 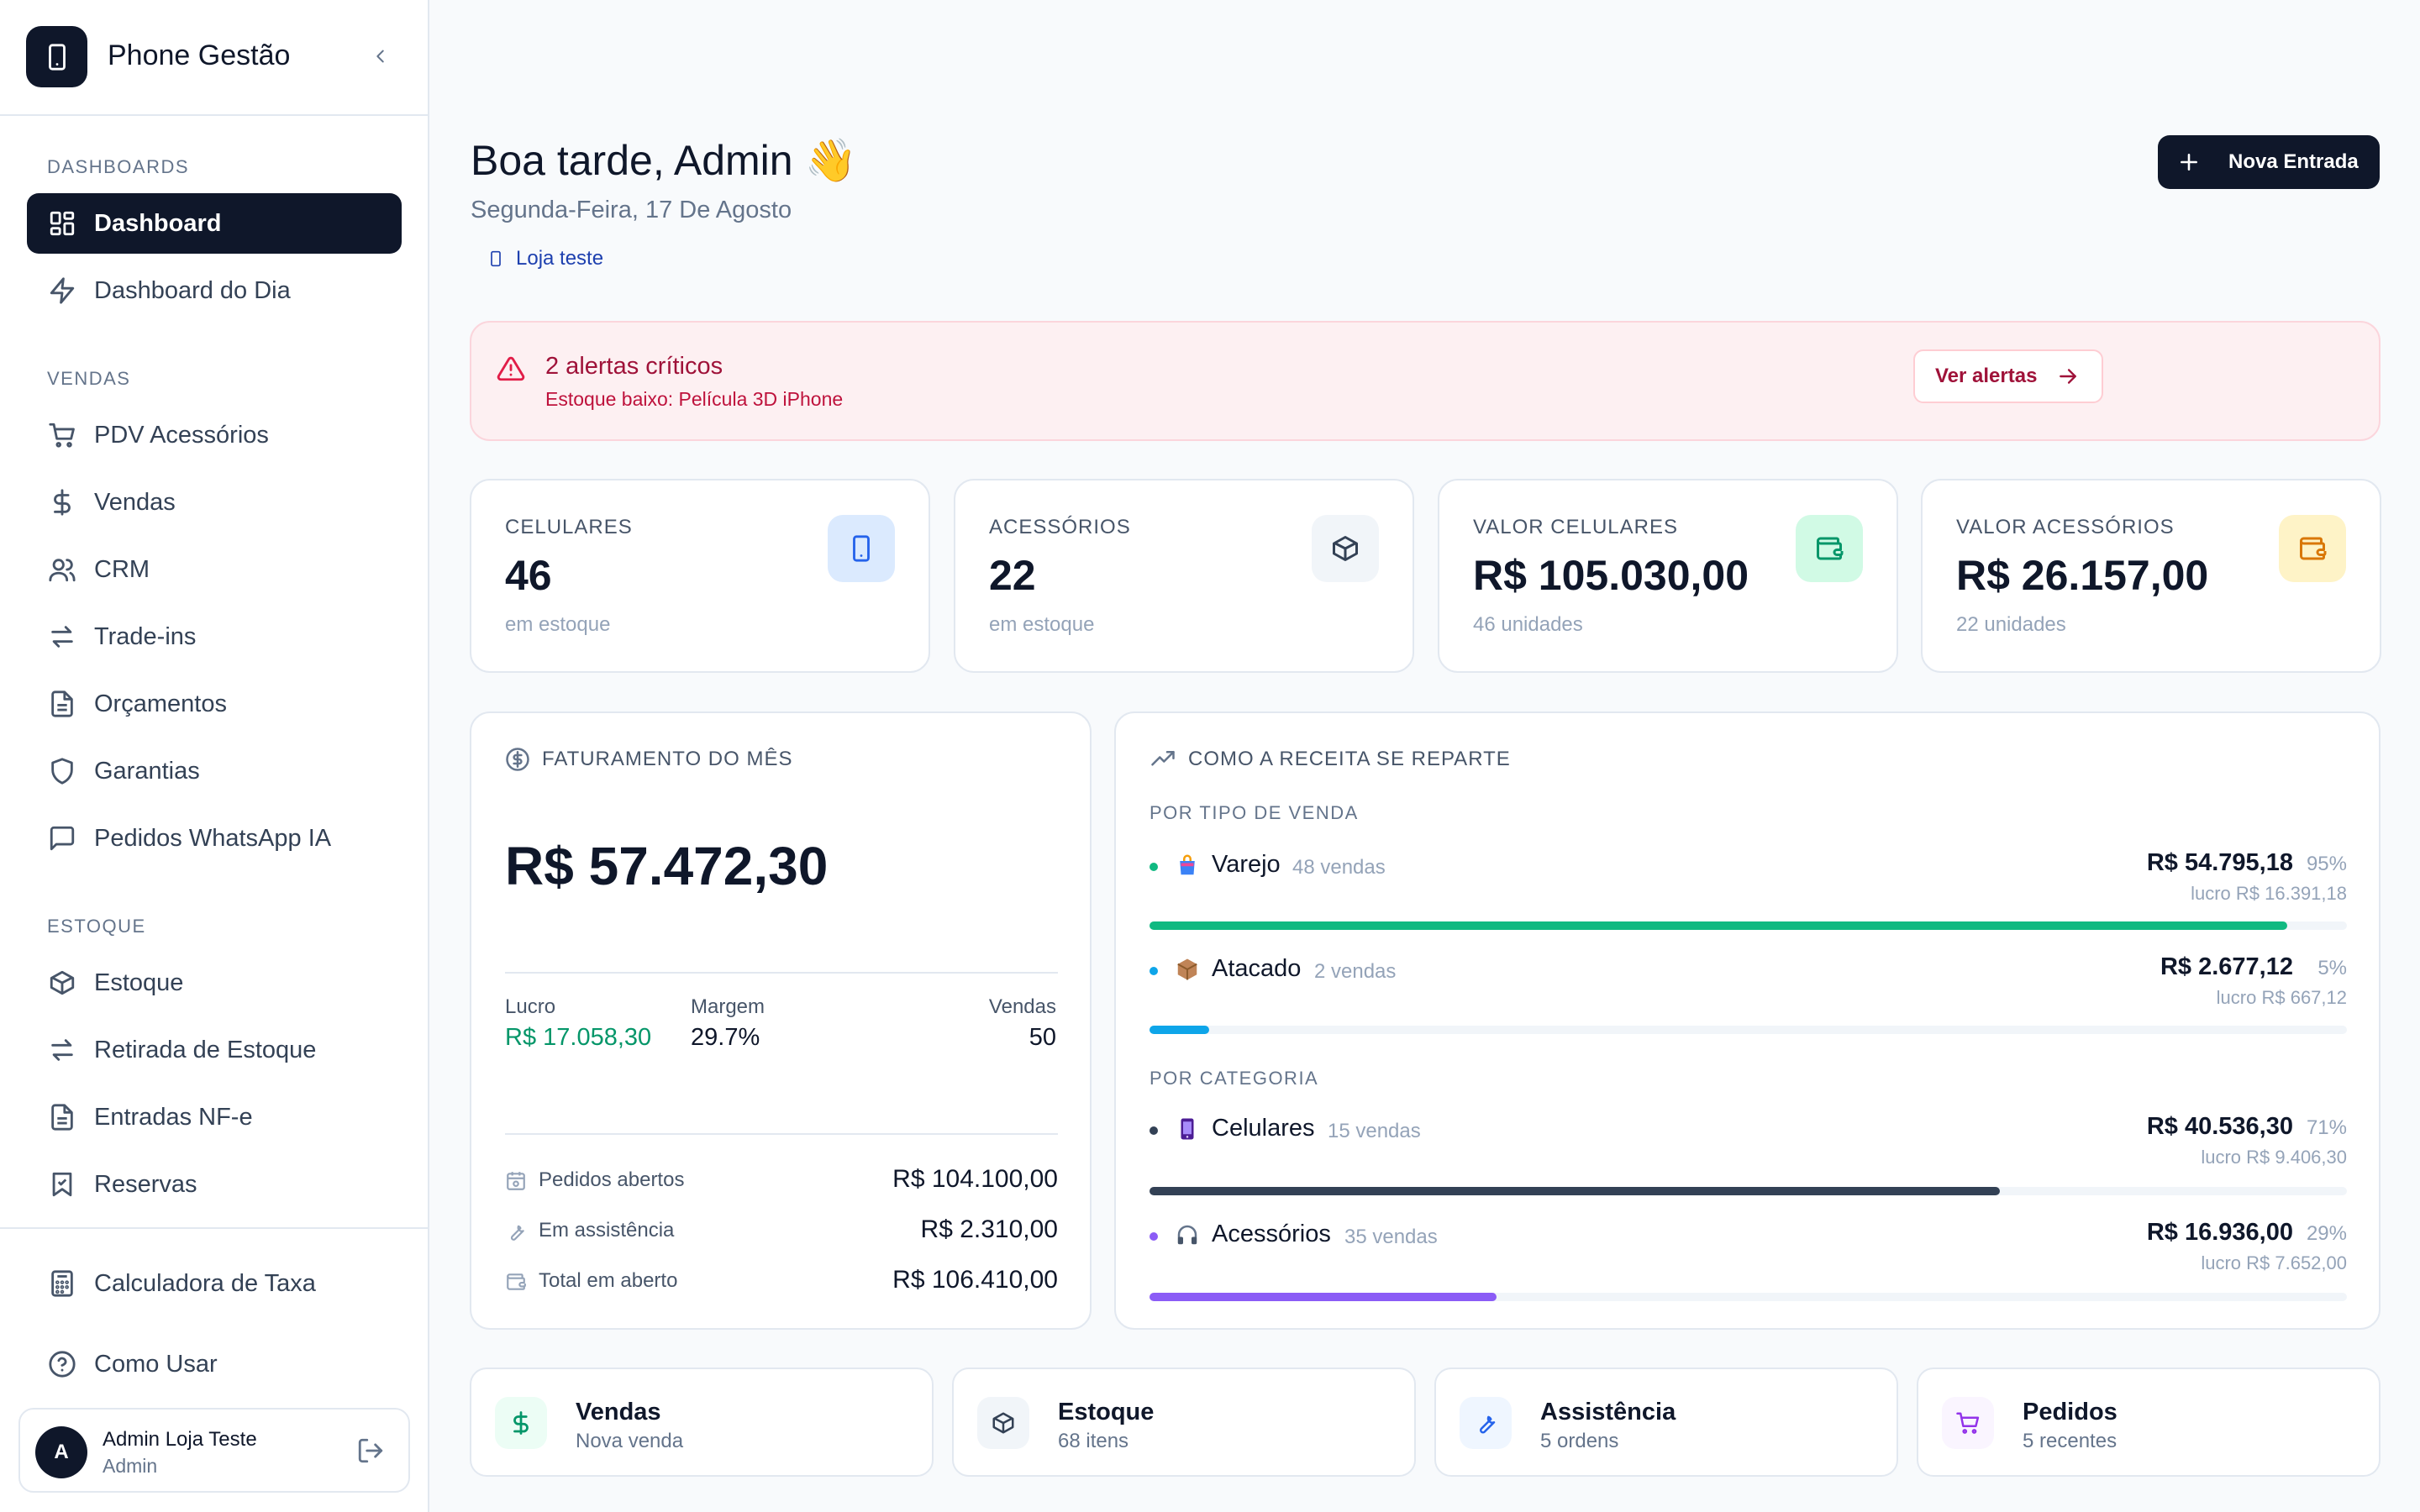 What do you see at coordinates (608, 1280) in the screenshot?
I see `row-label: Total em aberto` at bounding box center [608, 1280].